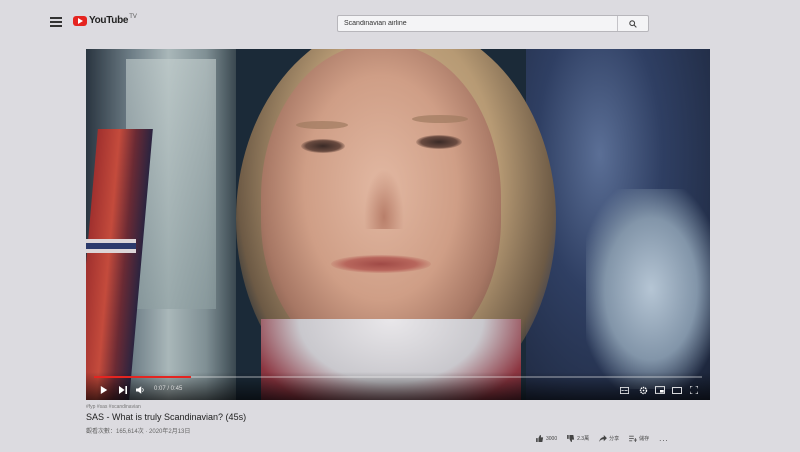 The image size is (800, 452). I want to click on subtitles-icon, so click(624, 390).